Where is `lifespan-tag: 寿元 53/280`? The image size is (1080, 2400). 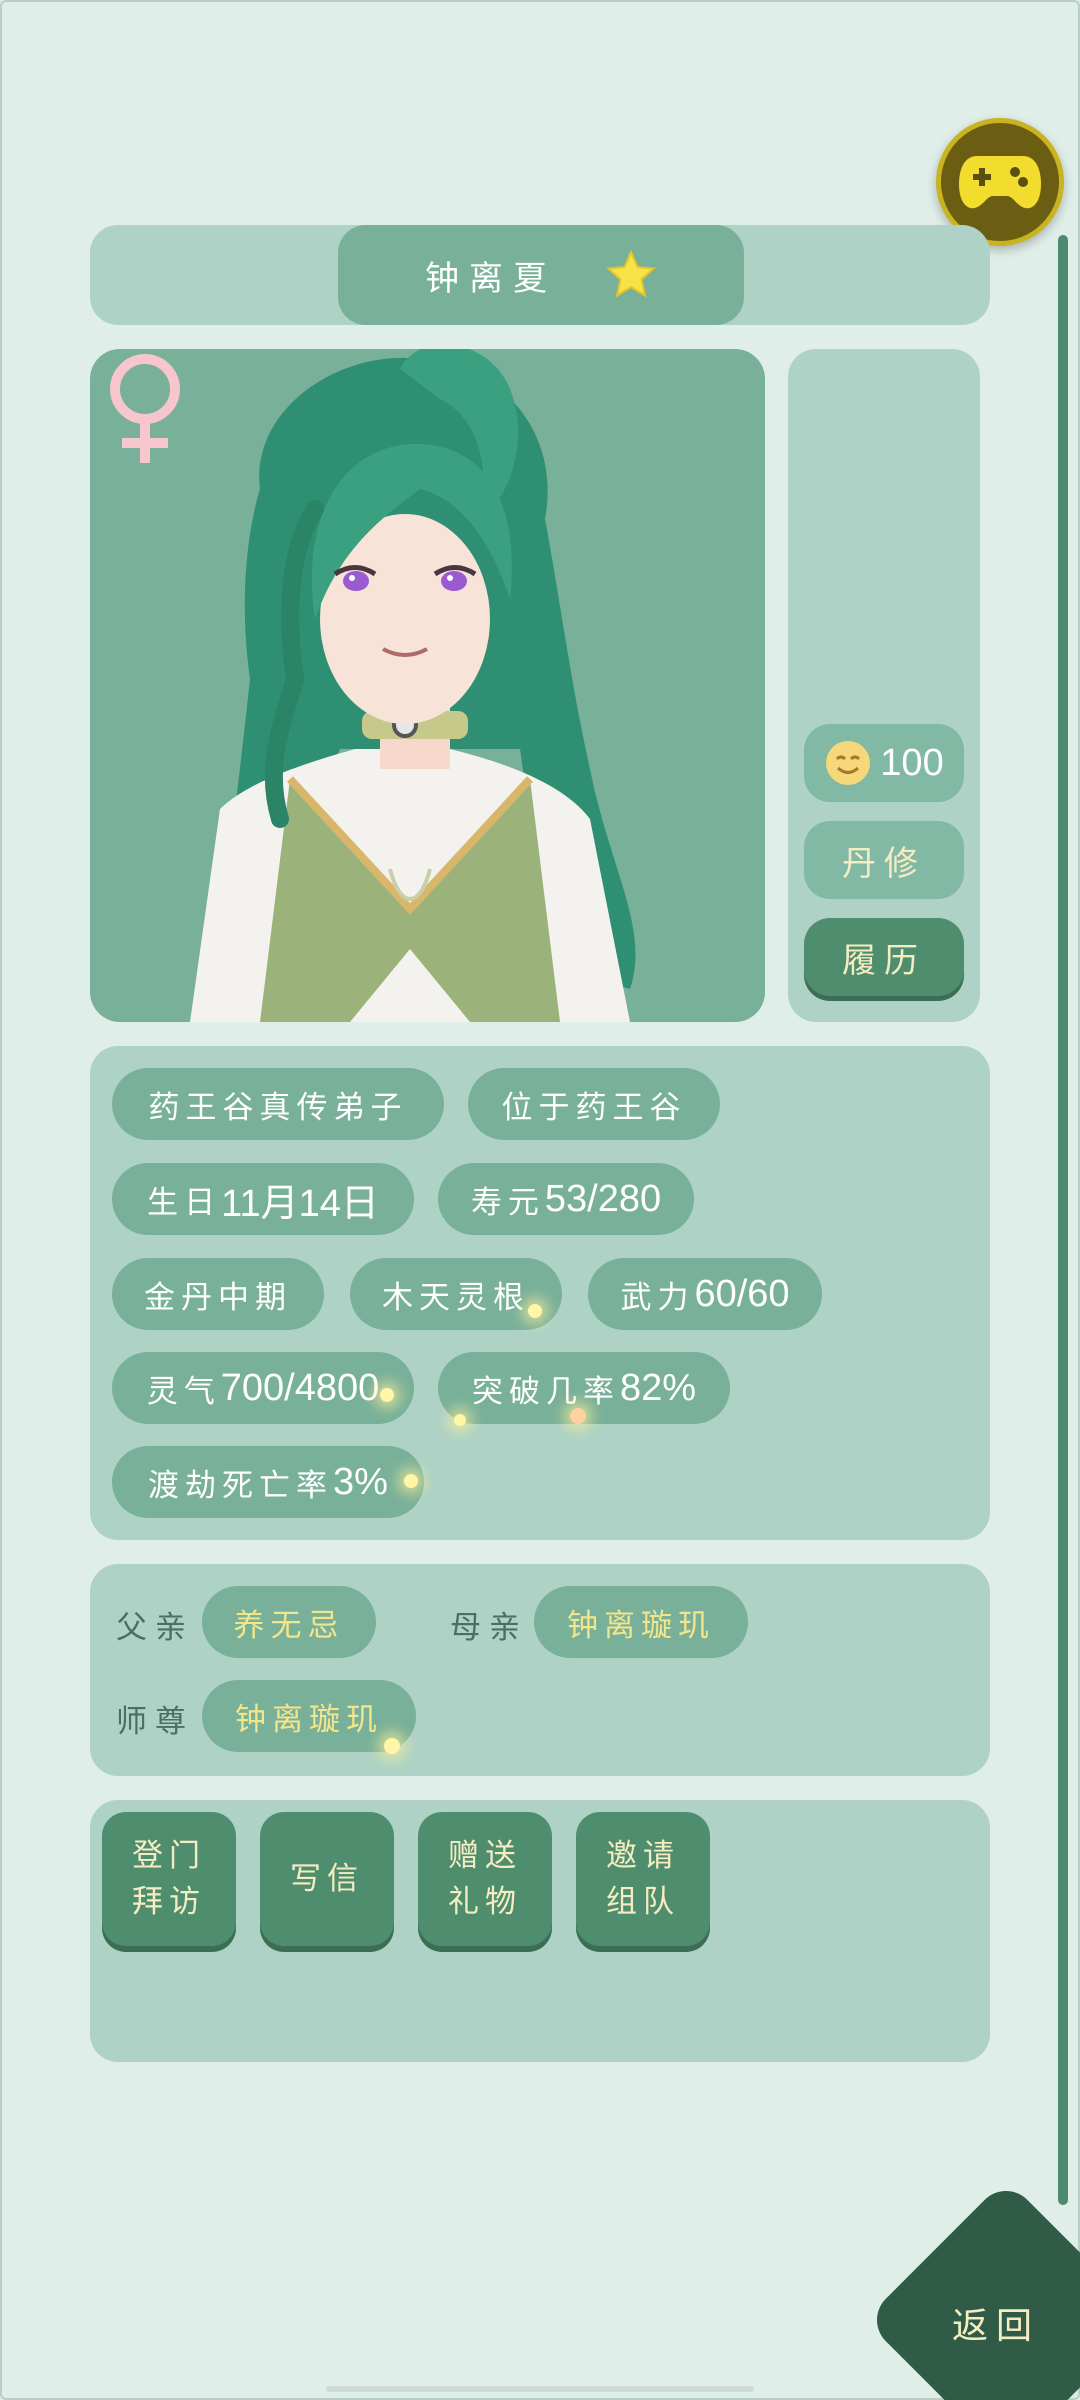 lifespan-tag: 寿元 53/280 is located at coordinates (566, 1199).